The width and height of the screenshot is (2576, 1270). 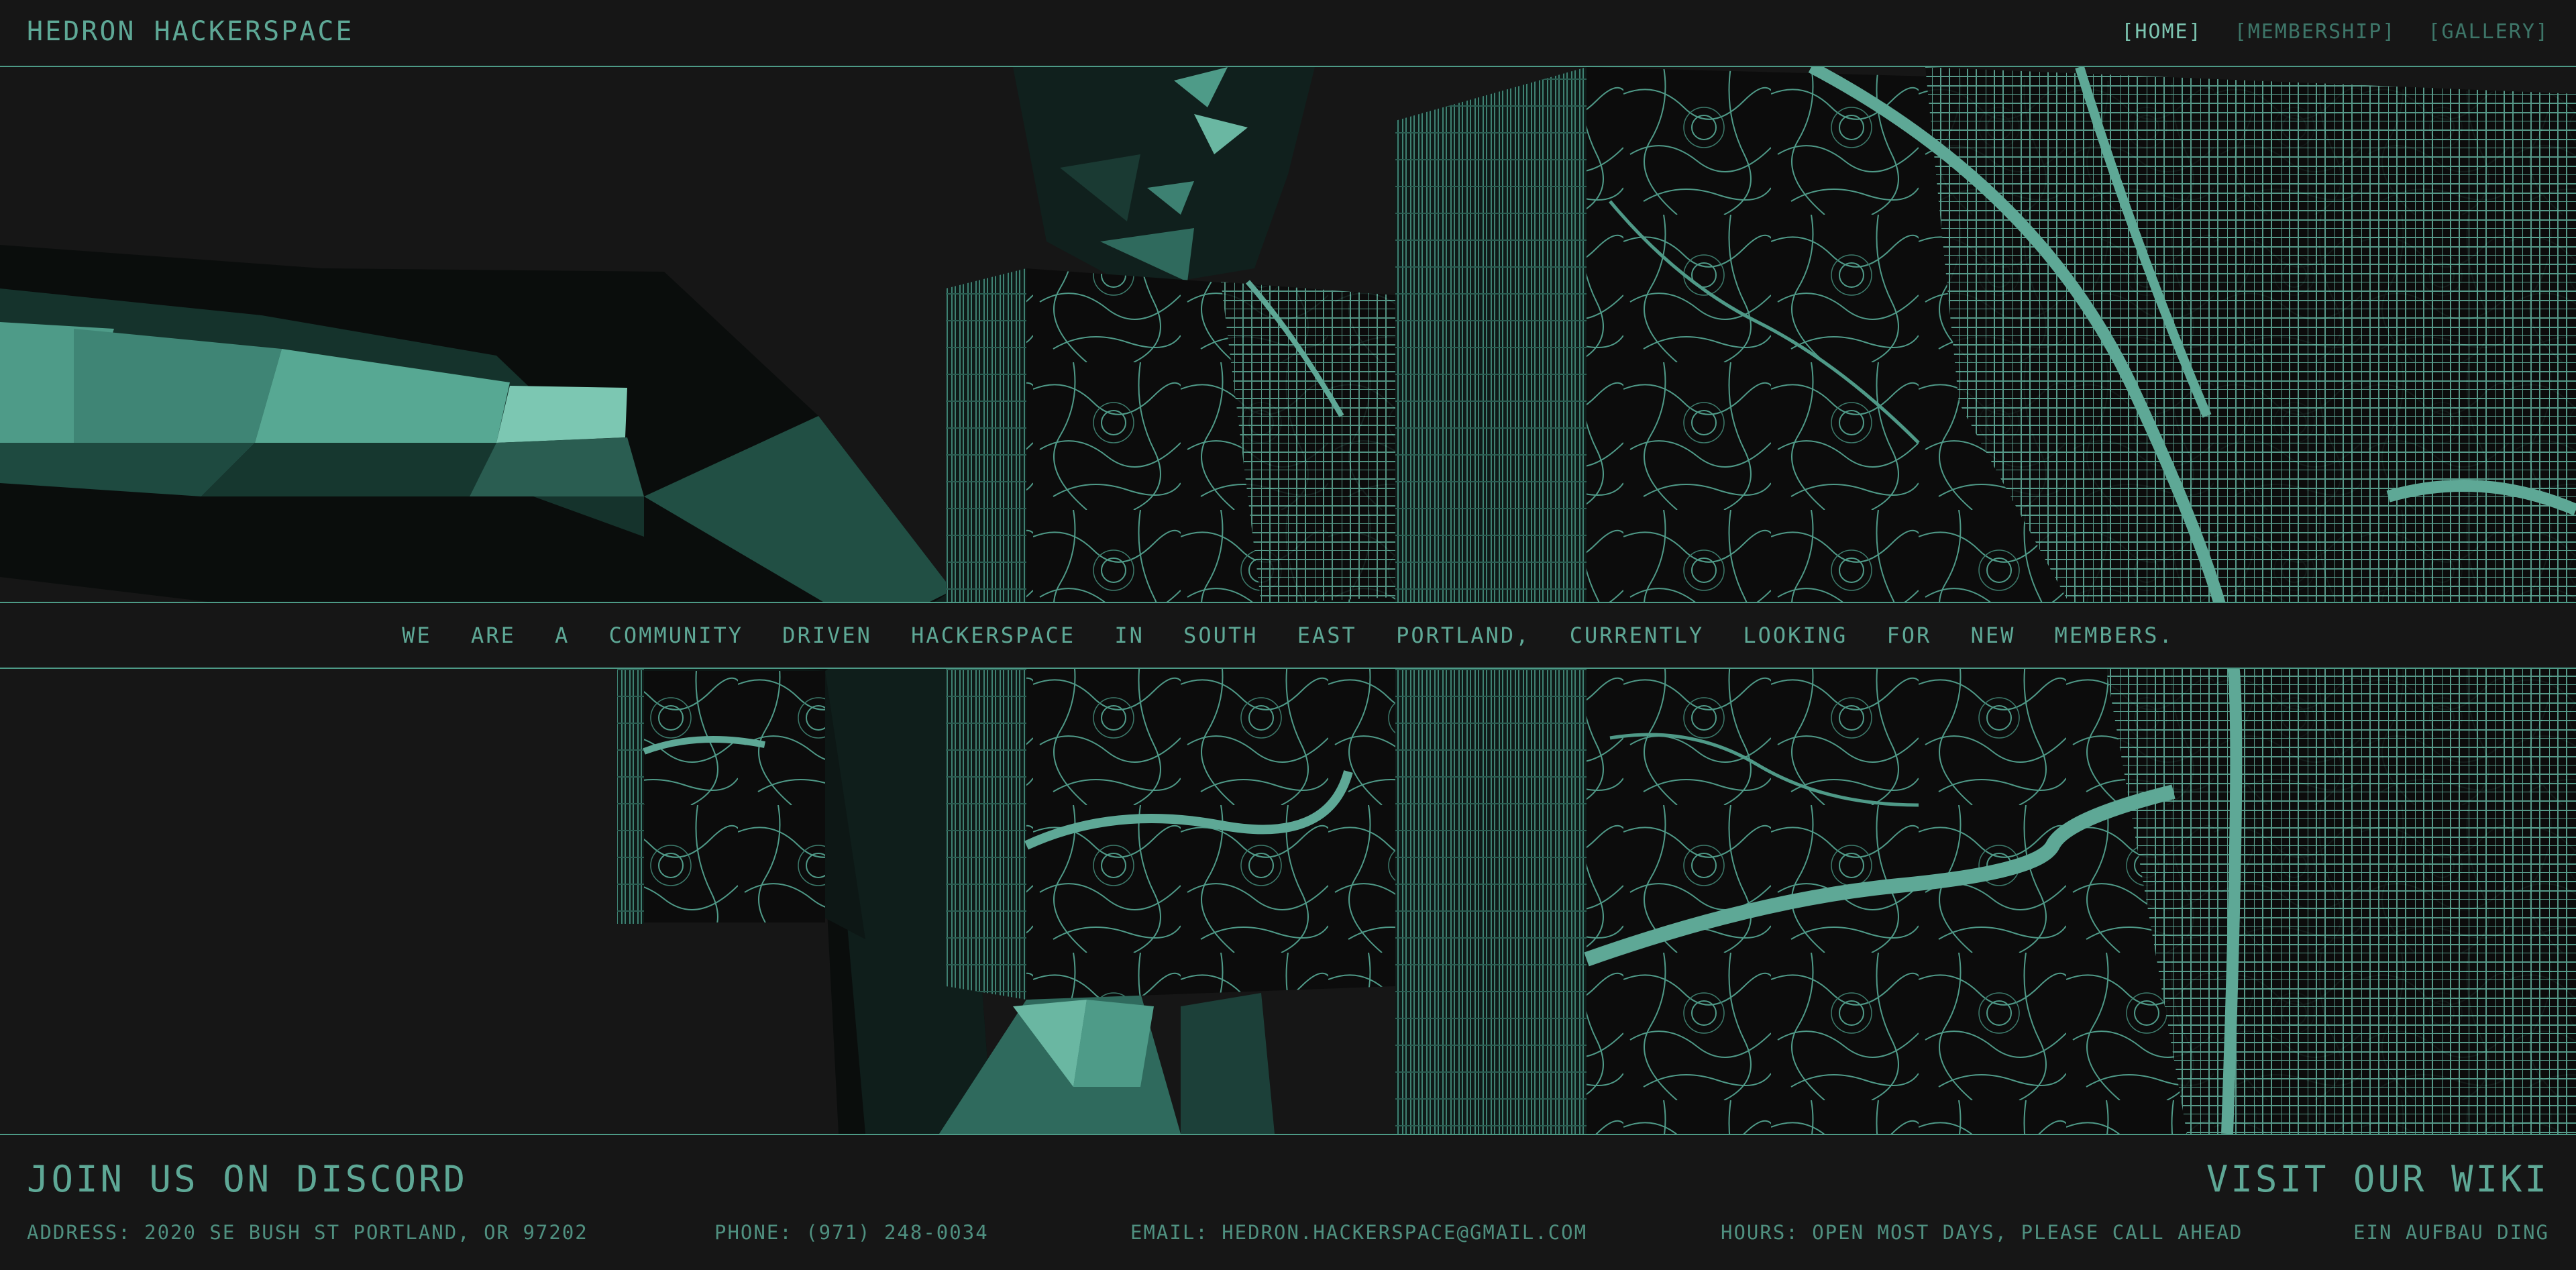 I want to click on footer-hours: HOURS: OPEN MOST DAYS, PLEASE CALL AHEAD, so click(x=1982, y=1232).